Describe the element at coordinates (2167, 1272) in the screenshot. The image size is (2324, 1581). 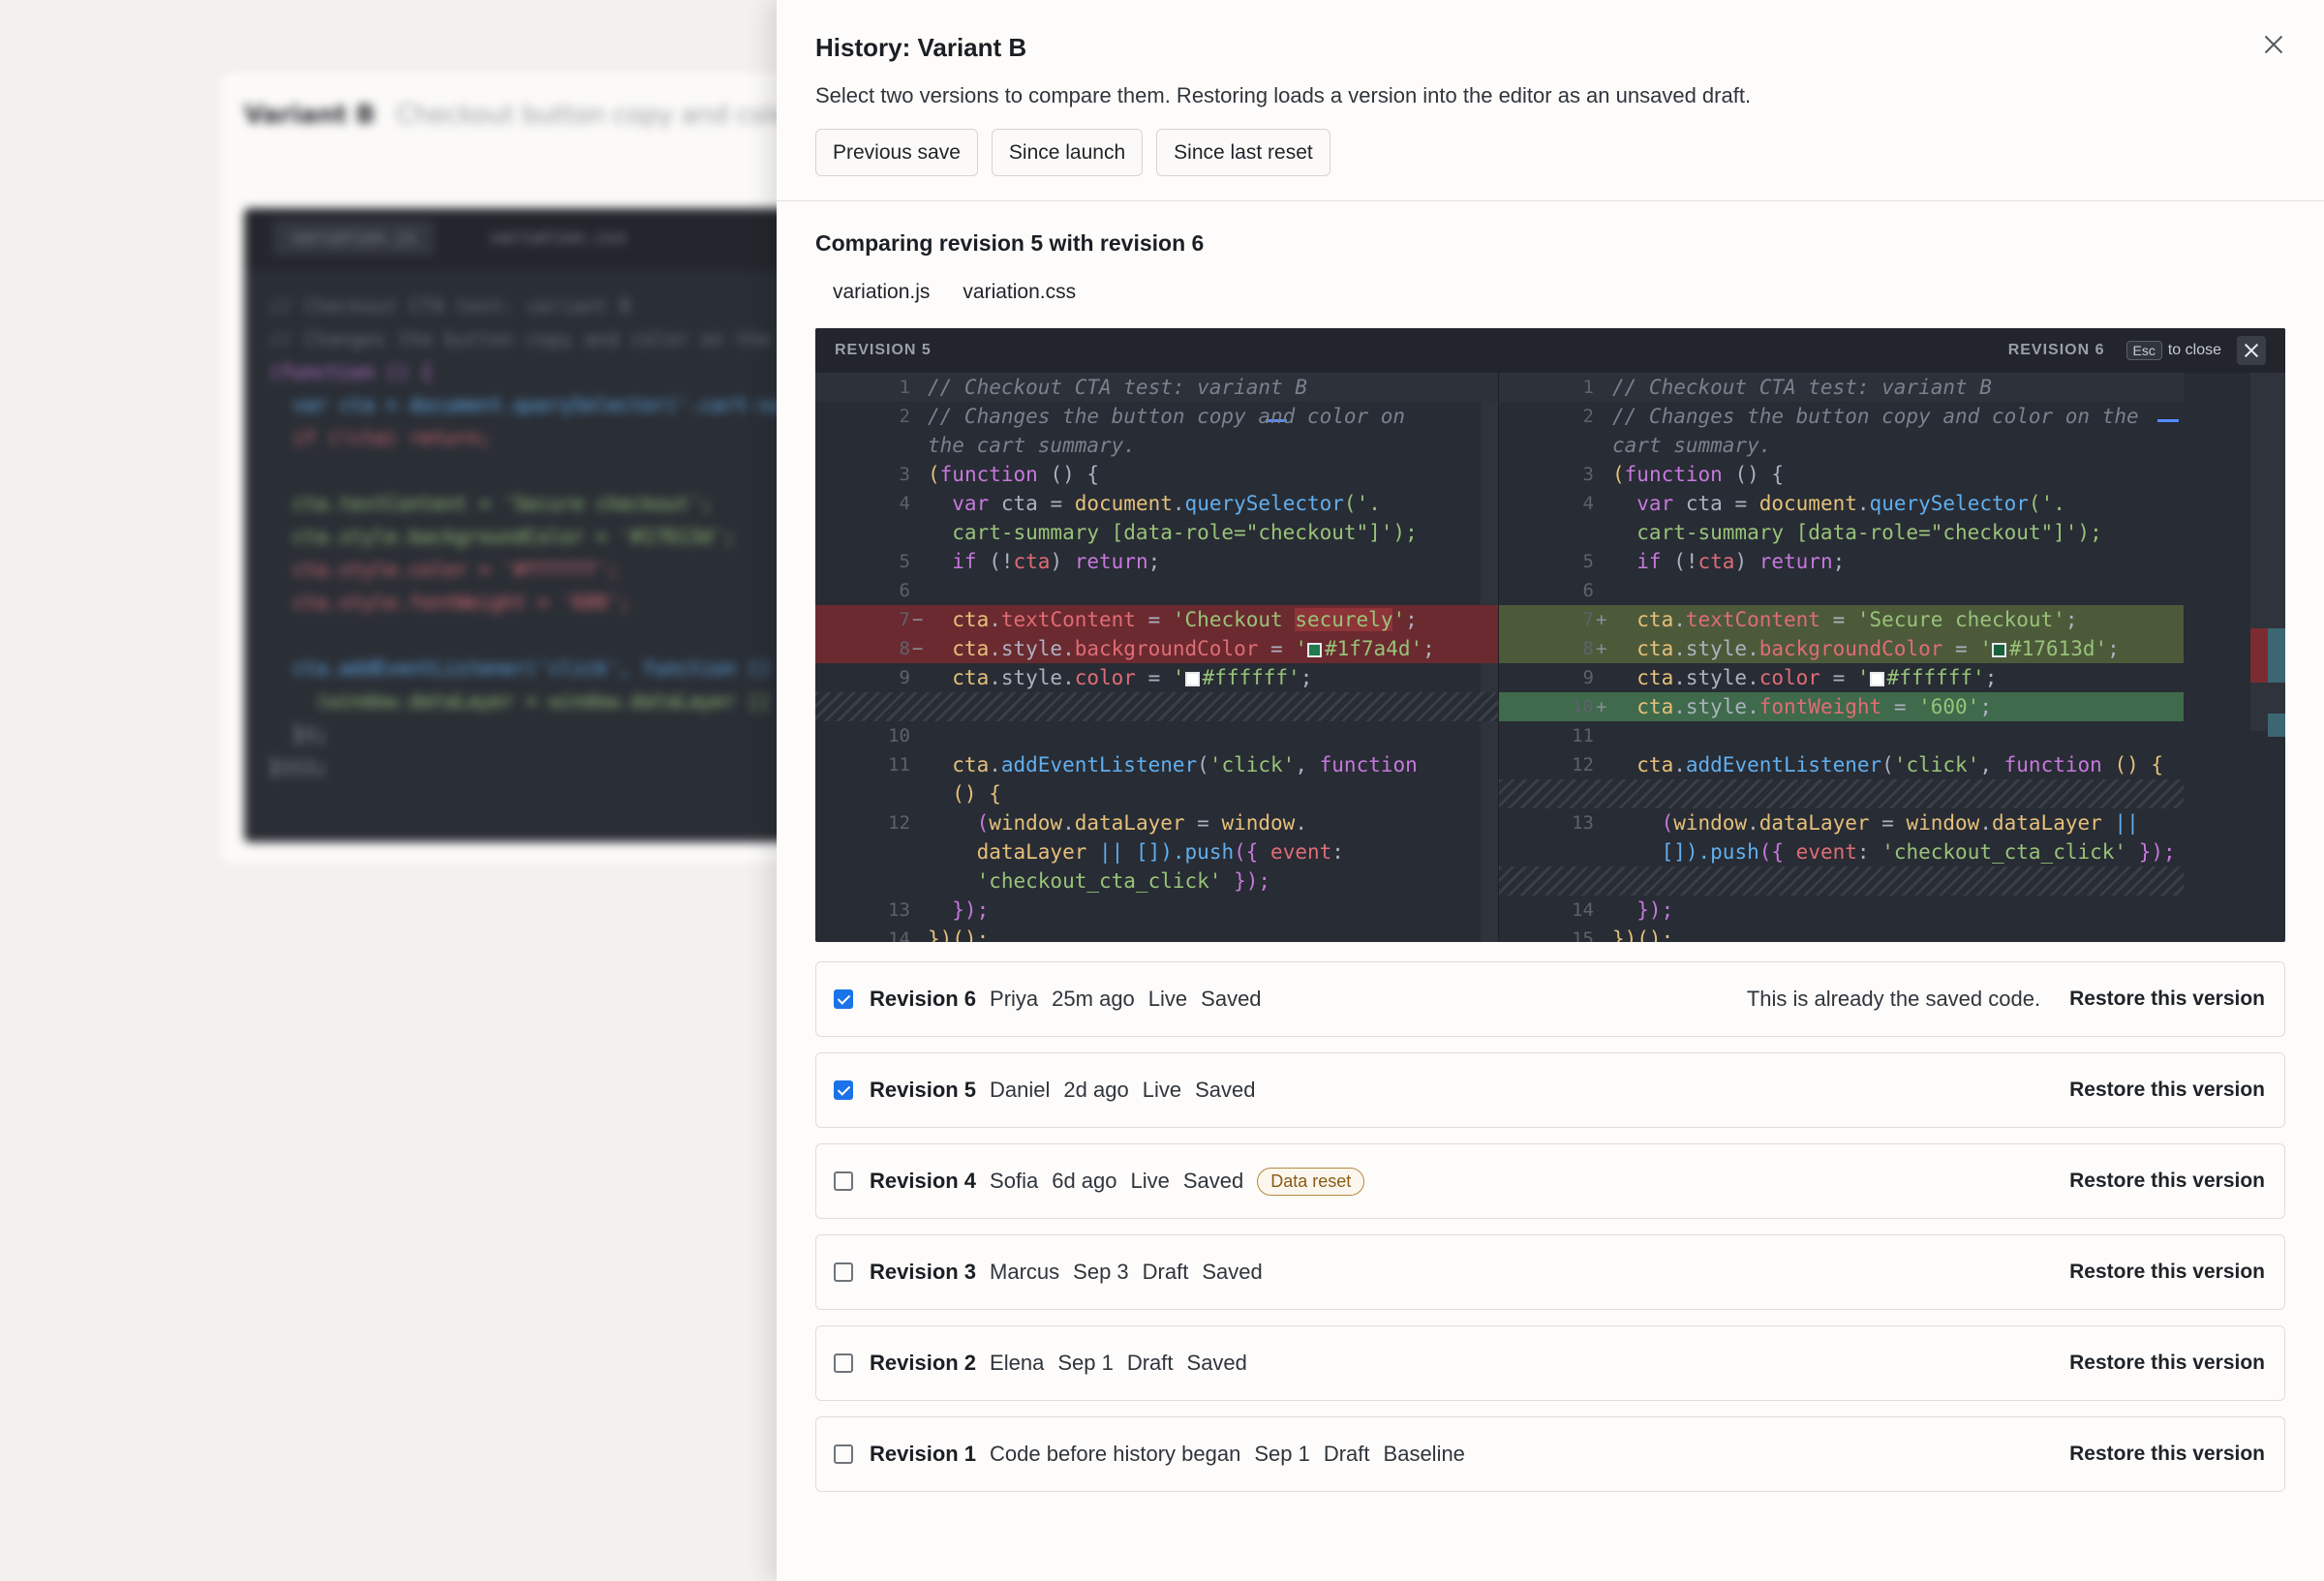
I see `restore-revision-3-button: Restore this version` at that location.